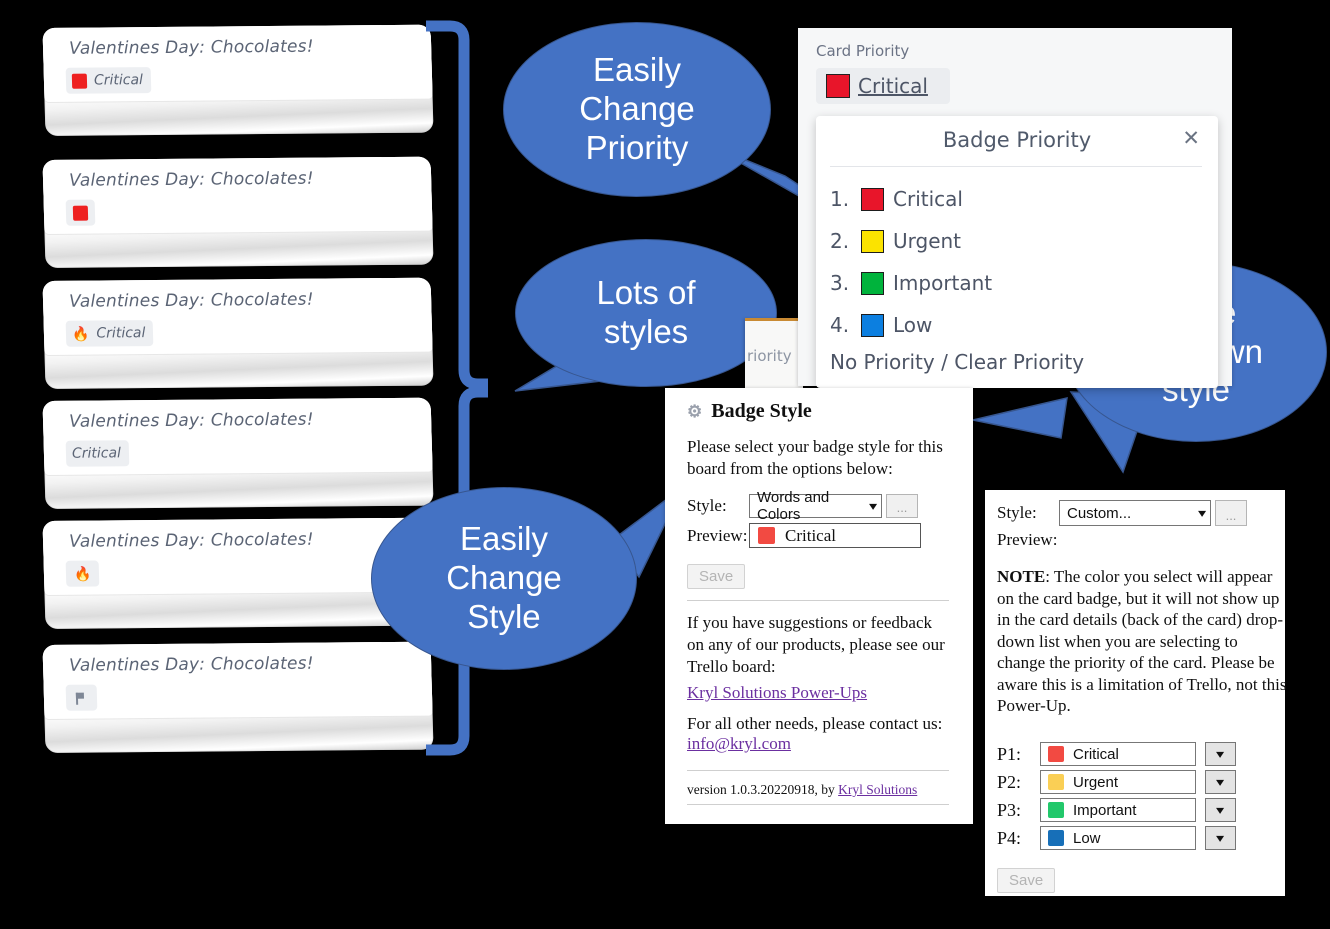 Image resolution: width=1330 pixels, height=929 pixels. I want to click on priority-value-box: Critical, so click(1118, 754).